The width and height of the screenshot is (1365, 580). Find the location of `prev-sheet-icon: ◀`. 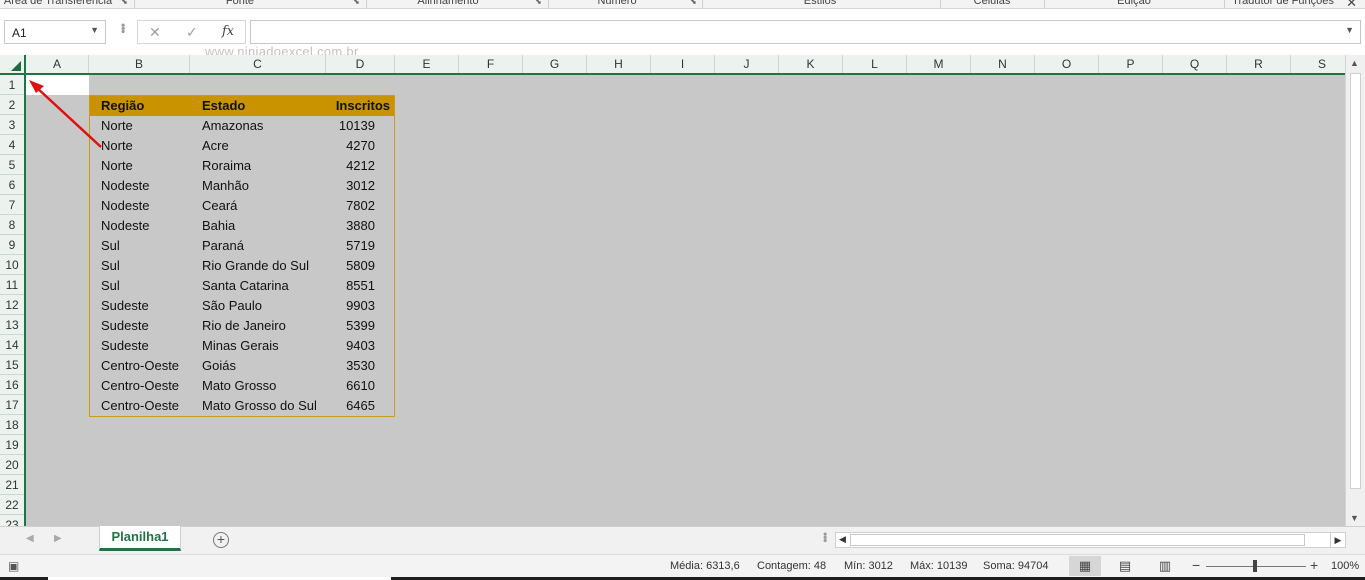

prev-sheet-icon: ◀ is located at coordinates (30, 538).